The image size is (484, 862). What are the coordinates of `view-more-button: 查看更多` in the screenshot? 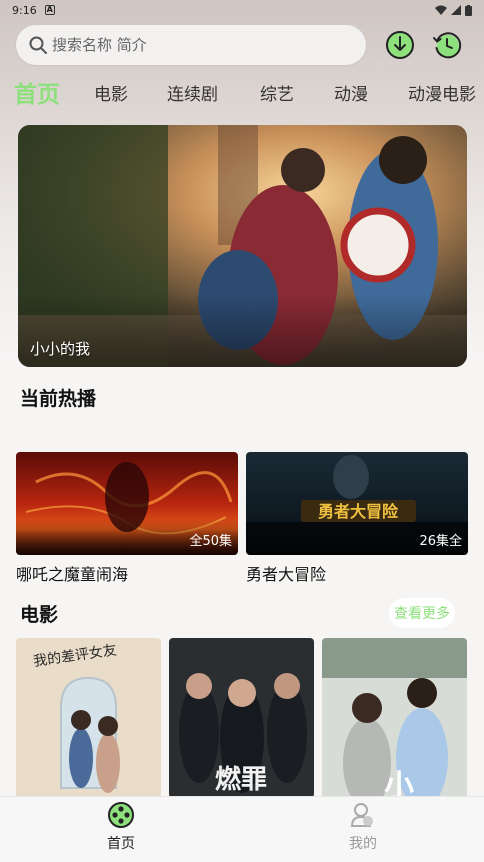 It's located at (422, 613).